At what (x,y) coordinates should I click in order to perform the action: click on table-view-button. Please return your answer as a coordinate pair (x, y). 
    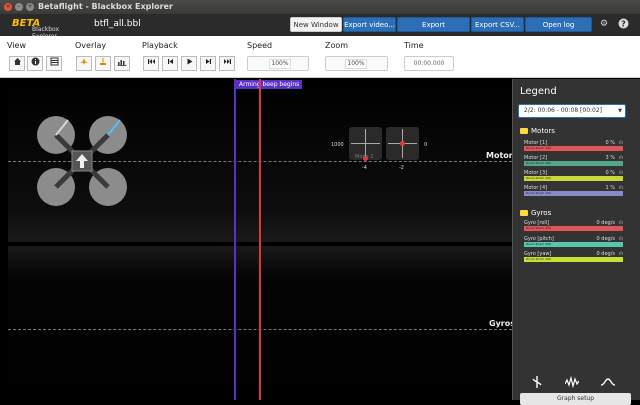
    Looking at the image, I should click on (54, 63).